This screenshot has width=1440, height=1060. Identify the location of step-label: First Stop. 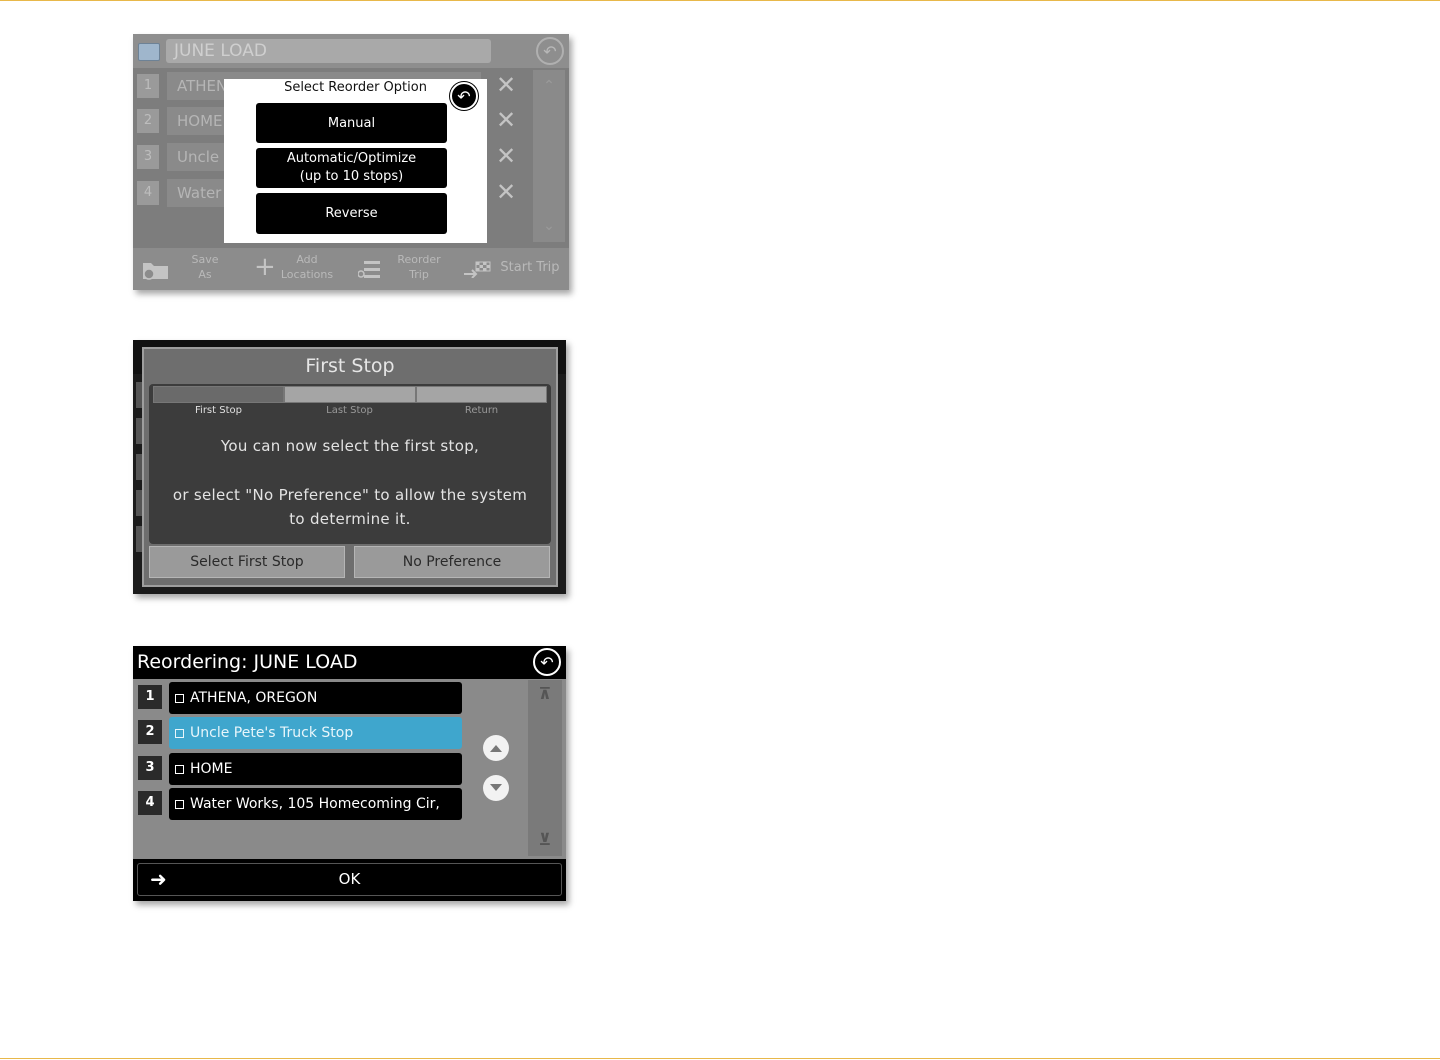
(218, 410).